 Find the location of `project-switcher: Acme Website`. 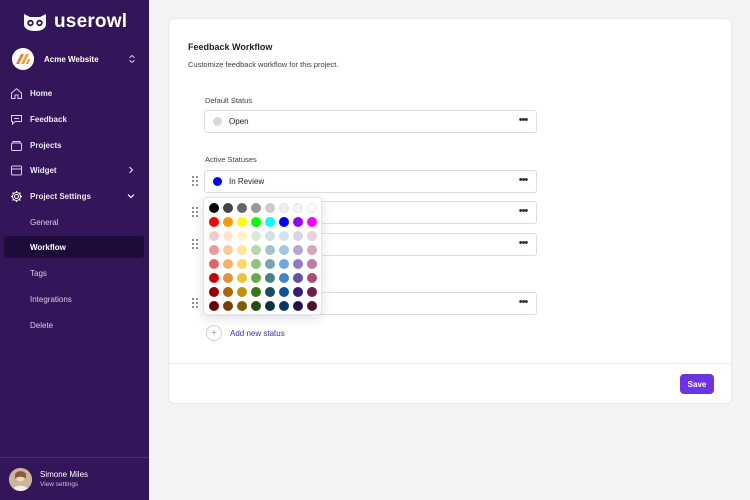

project-switcher: Acme Website is located at coordinates (74, 59).